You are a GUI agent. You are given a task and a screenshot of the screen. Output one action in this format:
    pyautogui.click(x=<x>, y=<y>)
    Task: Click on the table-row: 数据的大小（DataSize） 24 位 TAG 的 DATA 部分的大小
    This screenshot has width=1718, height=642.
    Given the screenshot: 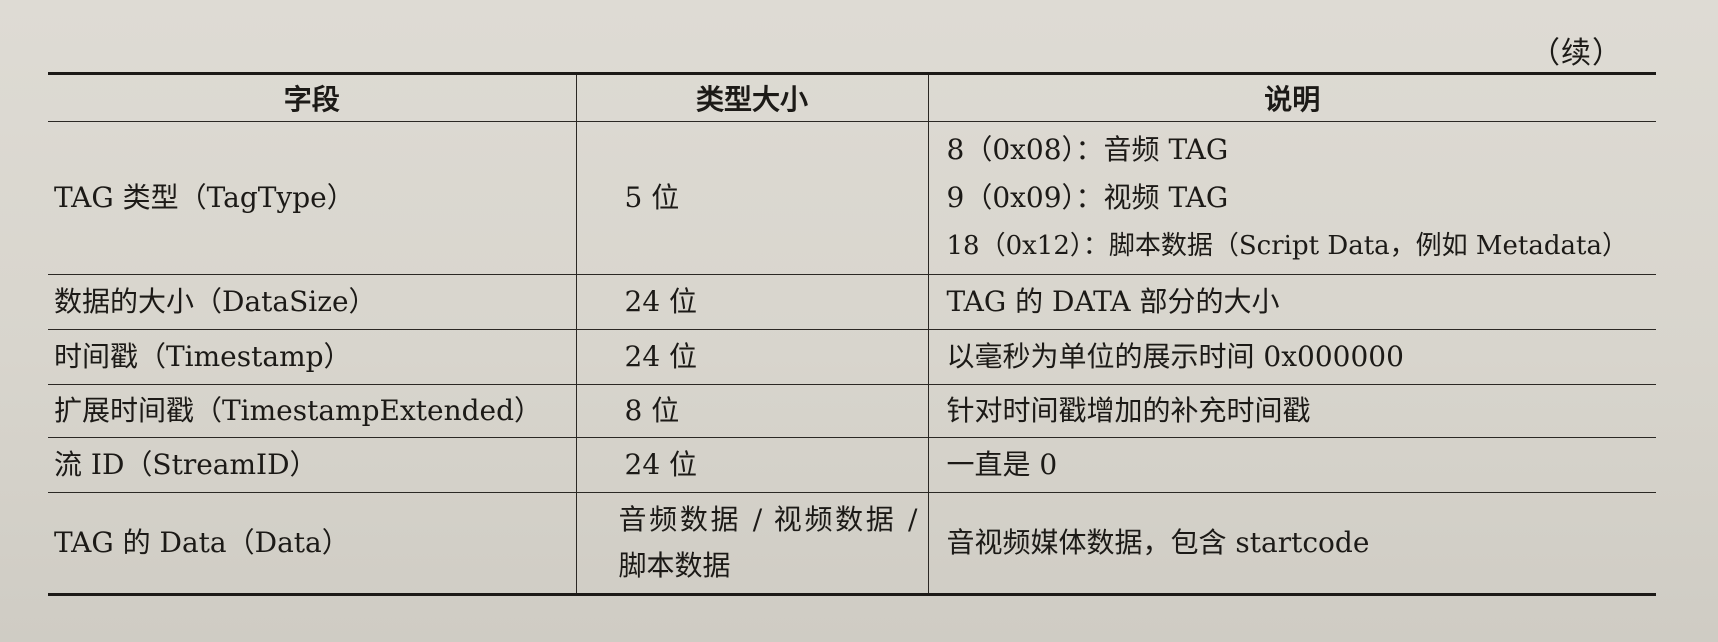 What is the action you would take?
    pyautogui.click(x=852, y=302)
    